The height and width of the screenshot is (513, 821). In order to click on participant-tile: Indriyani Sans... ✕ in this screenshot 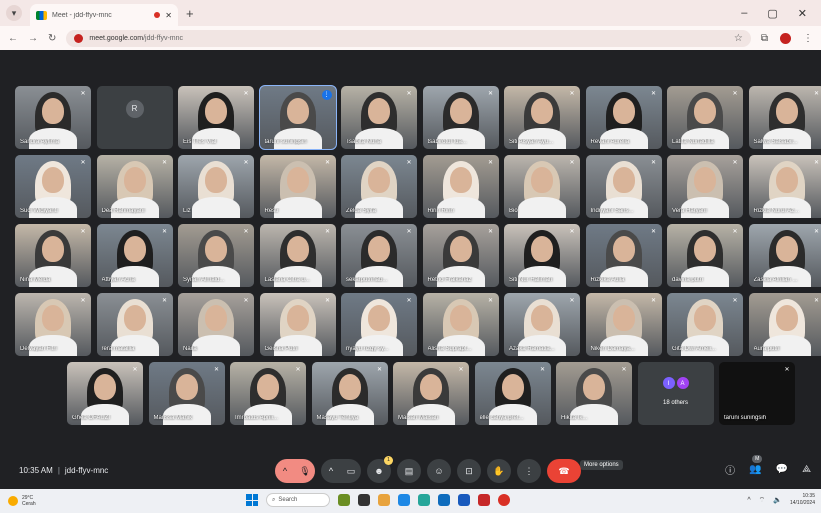, I will do `click(623, 186)`.